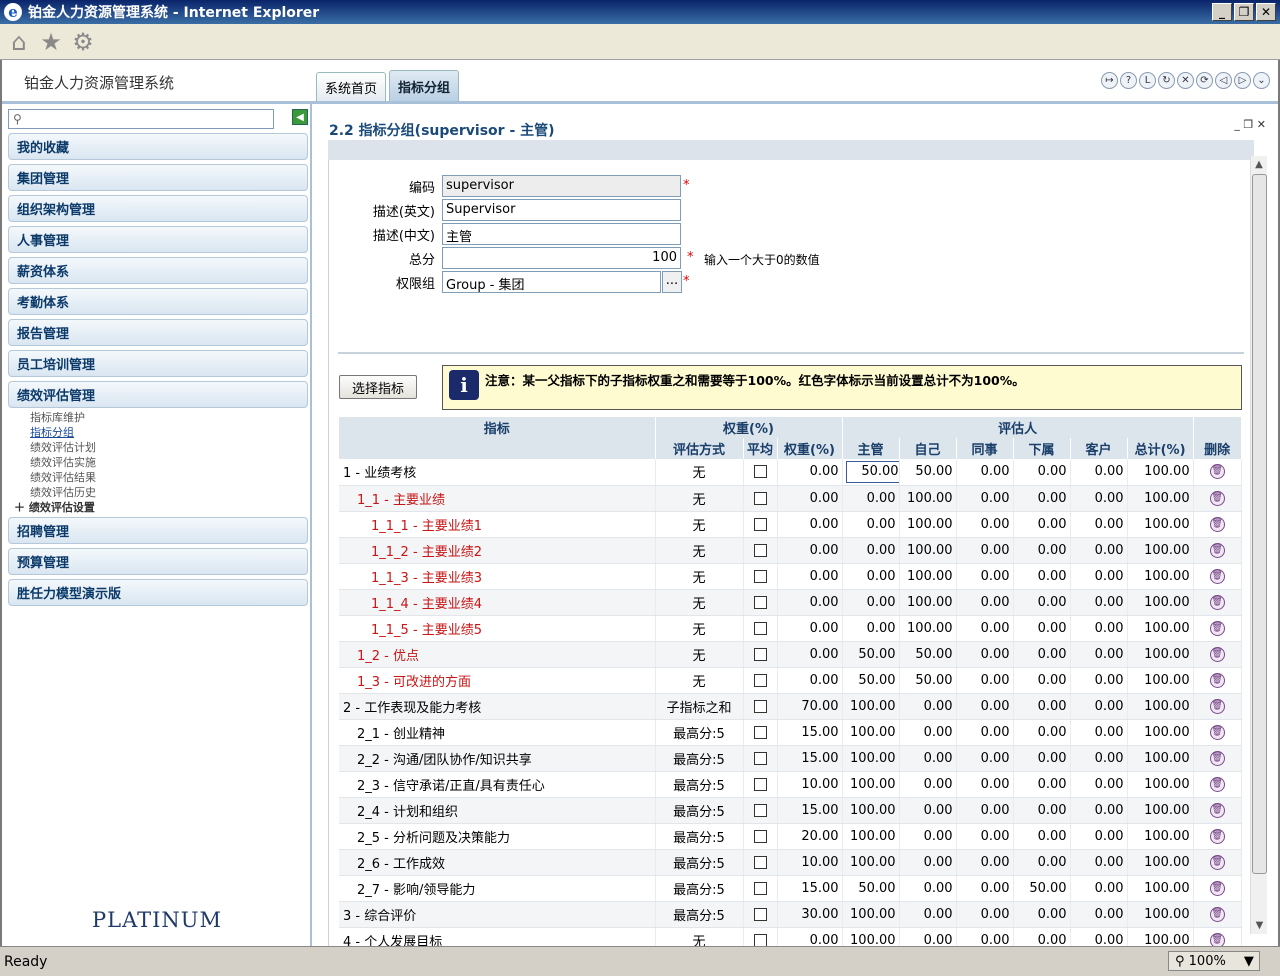 This screenshot has width=1280, height=976. I want to click on login-icon: L, so click(1147, 80).